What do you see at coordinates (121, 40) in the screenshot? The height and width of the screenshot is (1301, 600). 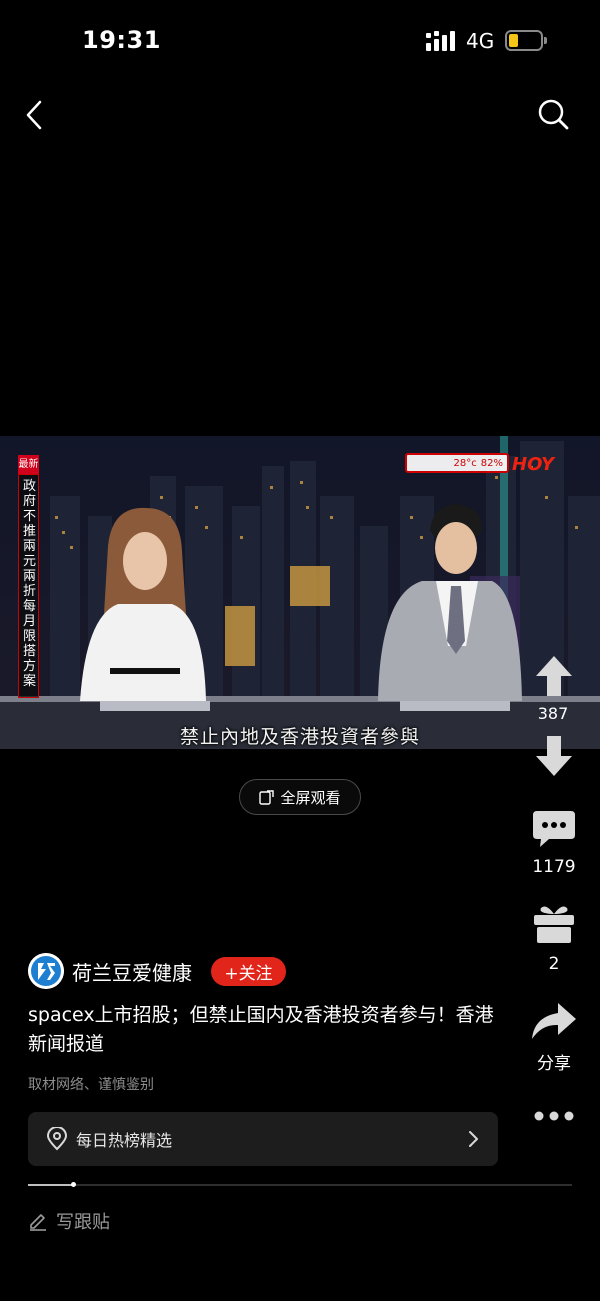 I see `status-time: 19:31` at bounding box center [121, 40].